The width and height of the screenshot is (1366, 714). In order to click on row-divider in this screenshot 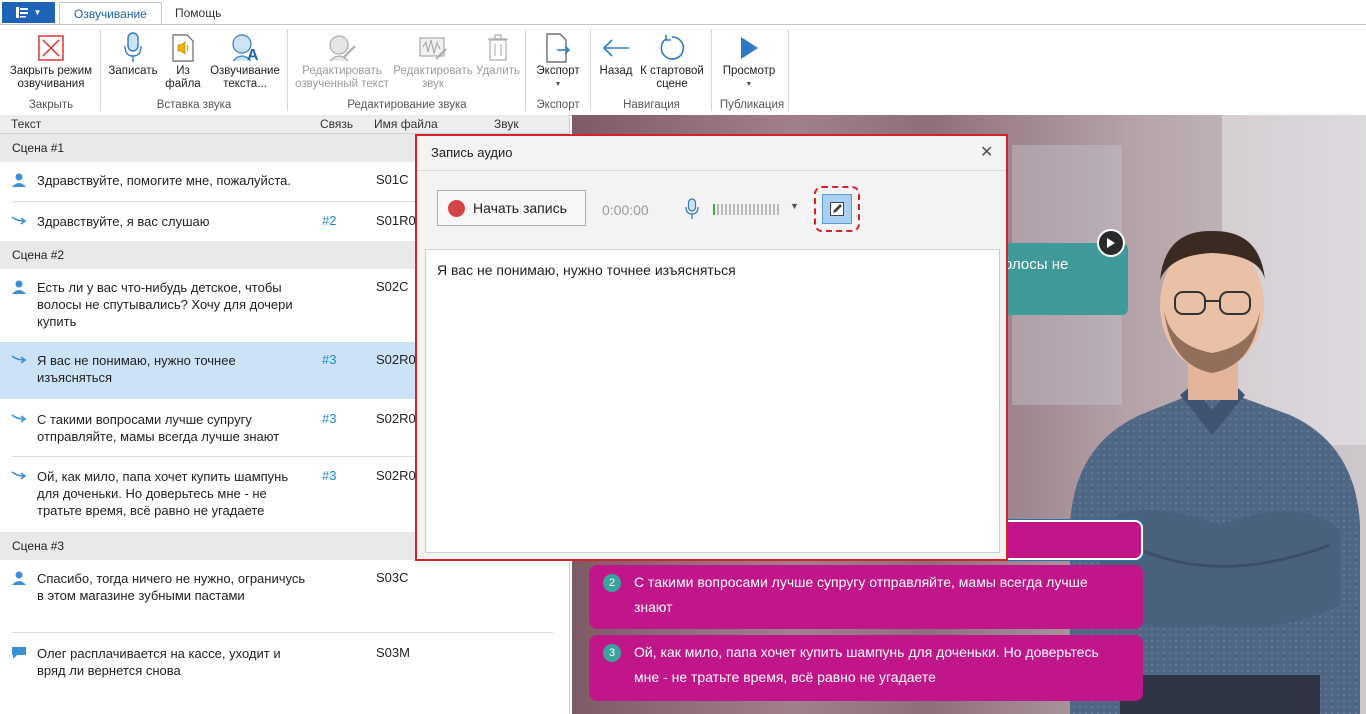, I will do `click(282, 632)`.